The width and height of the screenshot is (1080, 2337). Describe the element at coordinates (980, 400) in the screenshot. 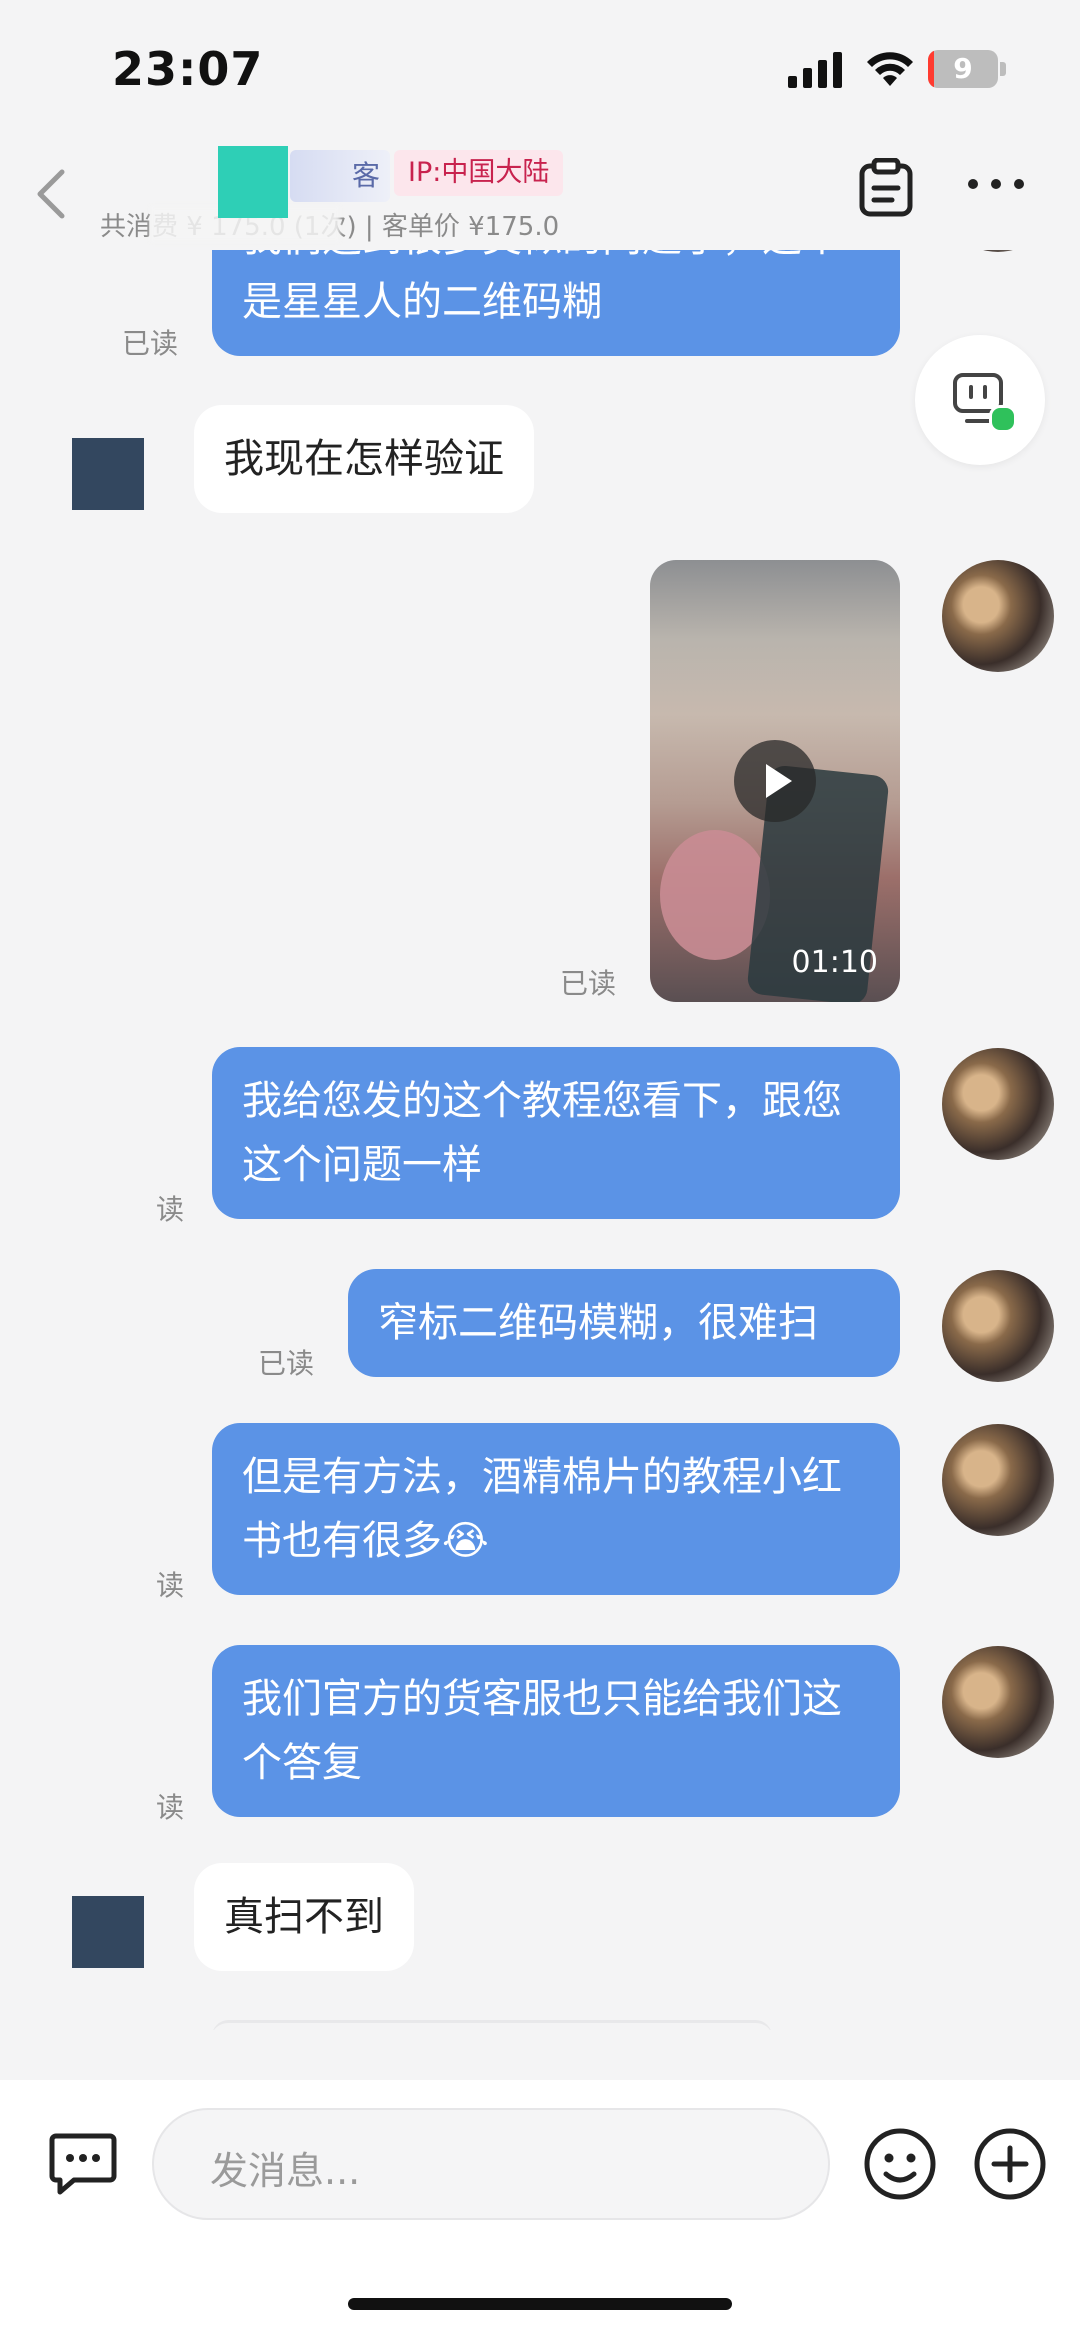

I see `ai-assistant-button` at that location.